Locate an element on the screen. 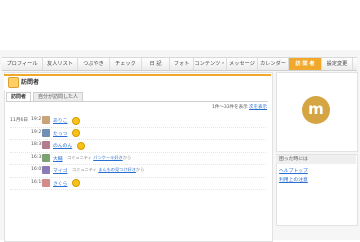 The height and width of the screenshot is (242, 360). nav-item: フォト is located at coordinates (182, 64).